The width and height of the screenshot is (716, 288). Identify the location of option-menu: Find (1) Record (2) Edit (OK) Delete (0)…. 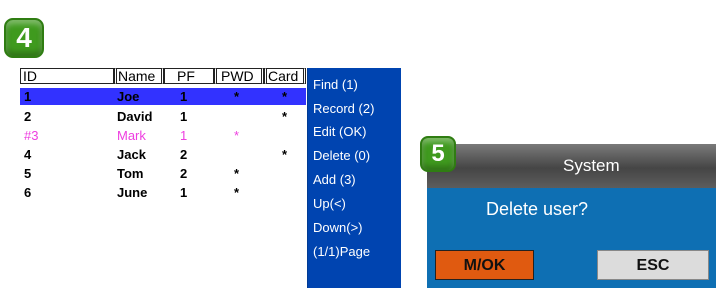
(354, 178).